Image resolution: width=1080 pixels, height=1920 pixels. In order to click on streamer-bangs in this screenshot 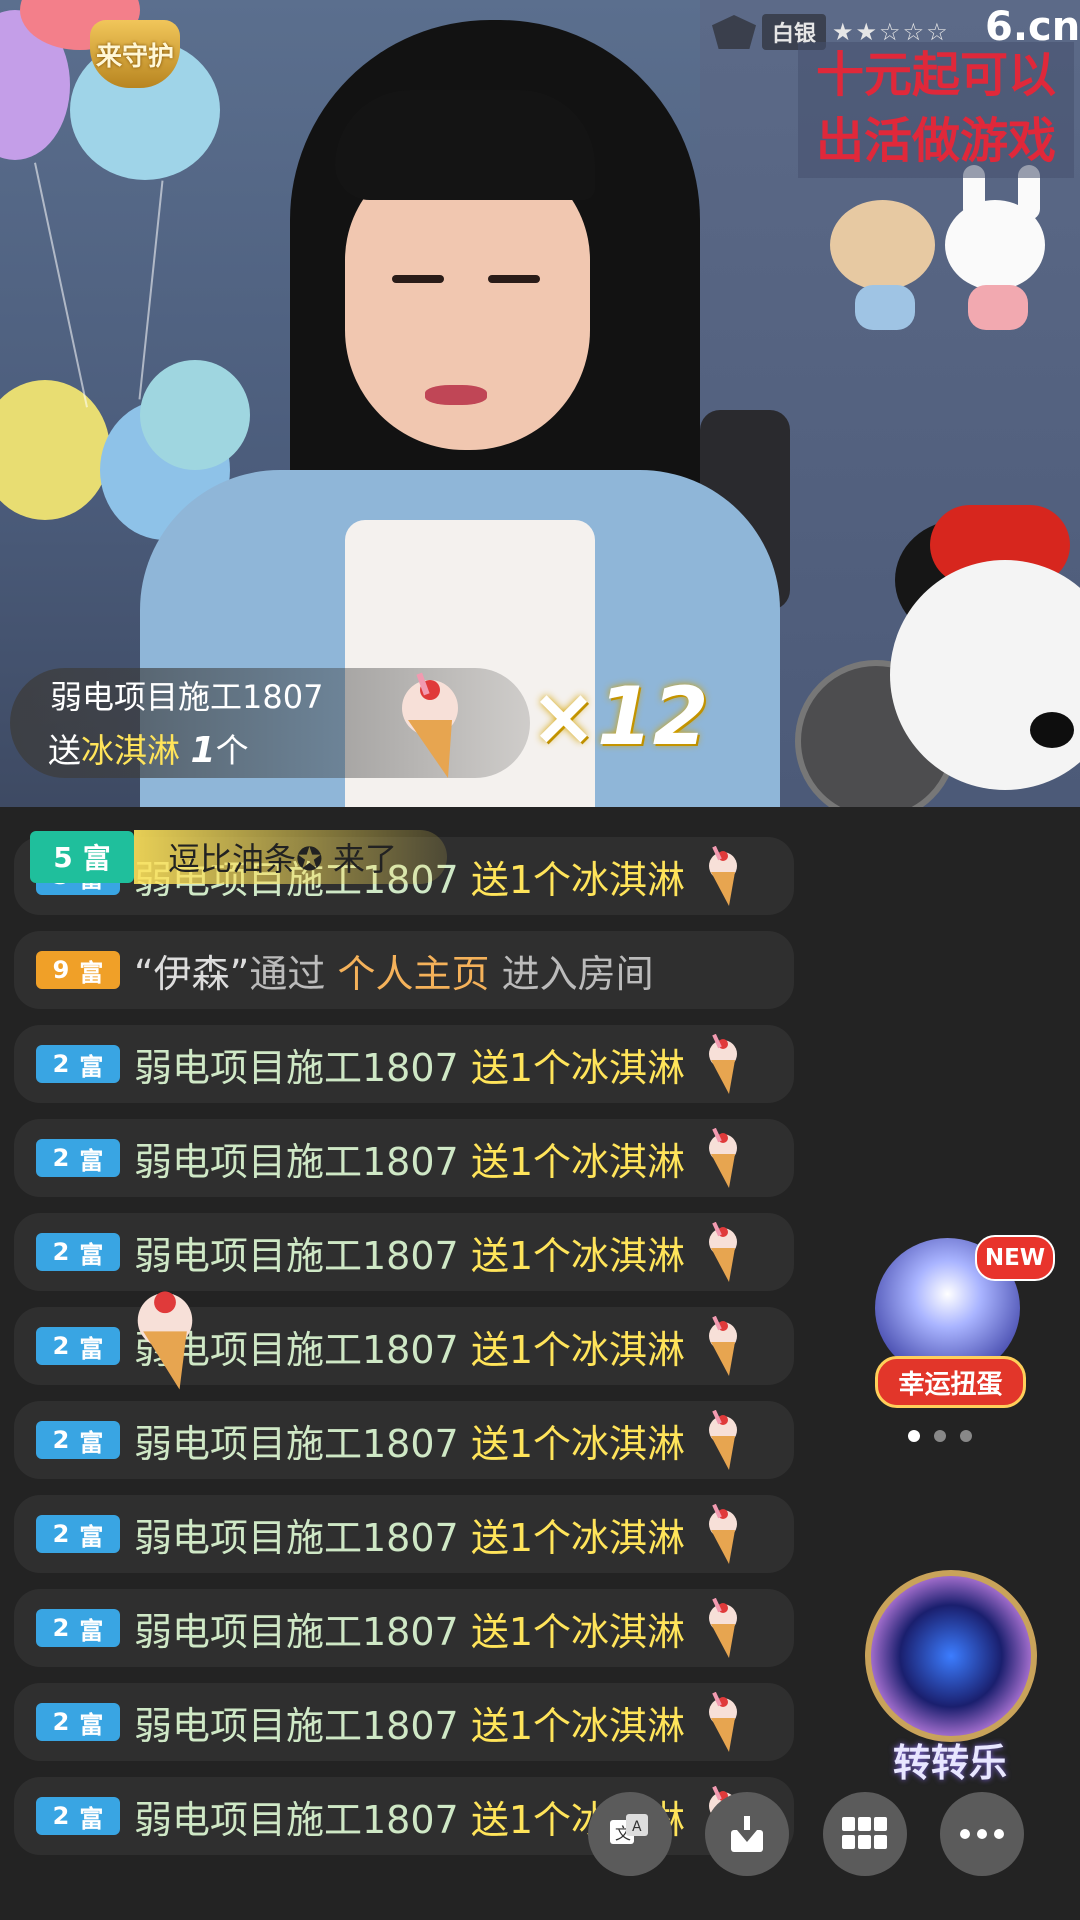, I will do `click(465, 145)`.